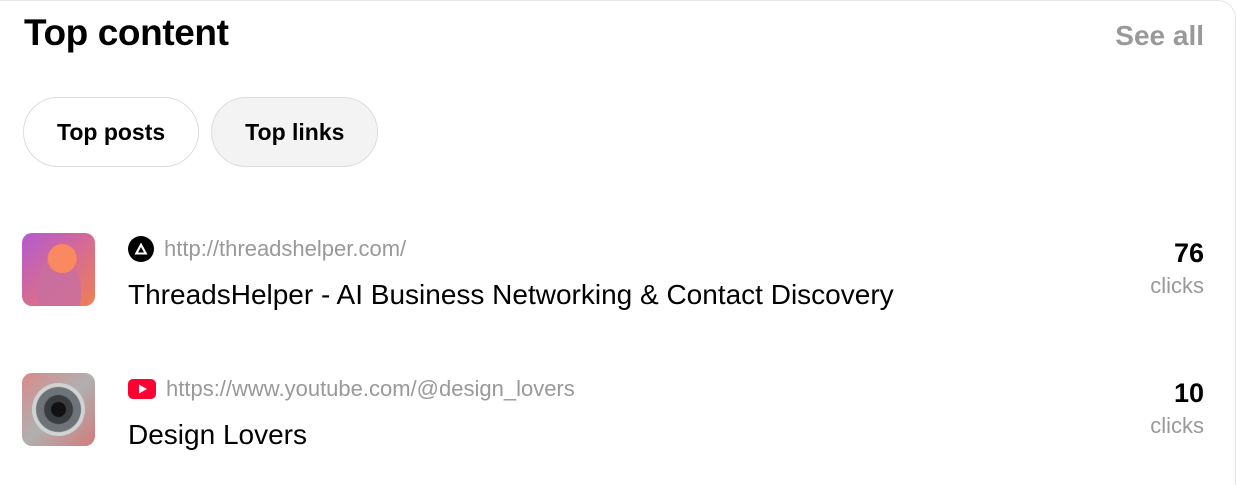 The width and height of the screenshot is (1236, 485). I want to click on tab-top-posts: Top posts, so click(111, 132).